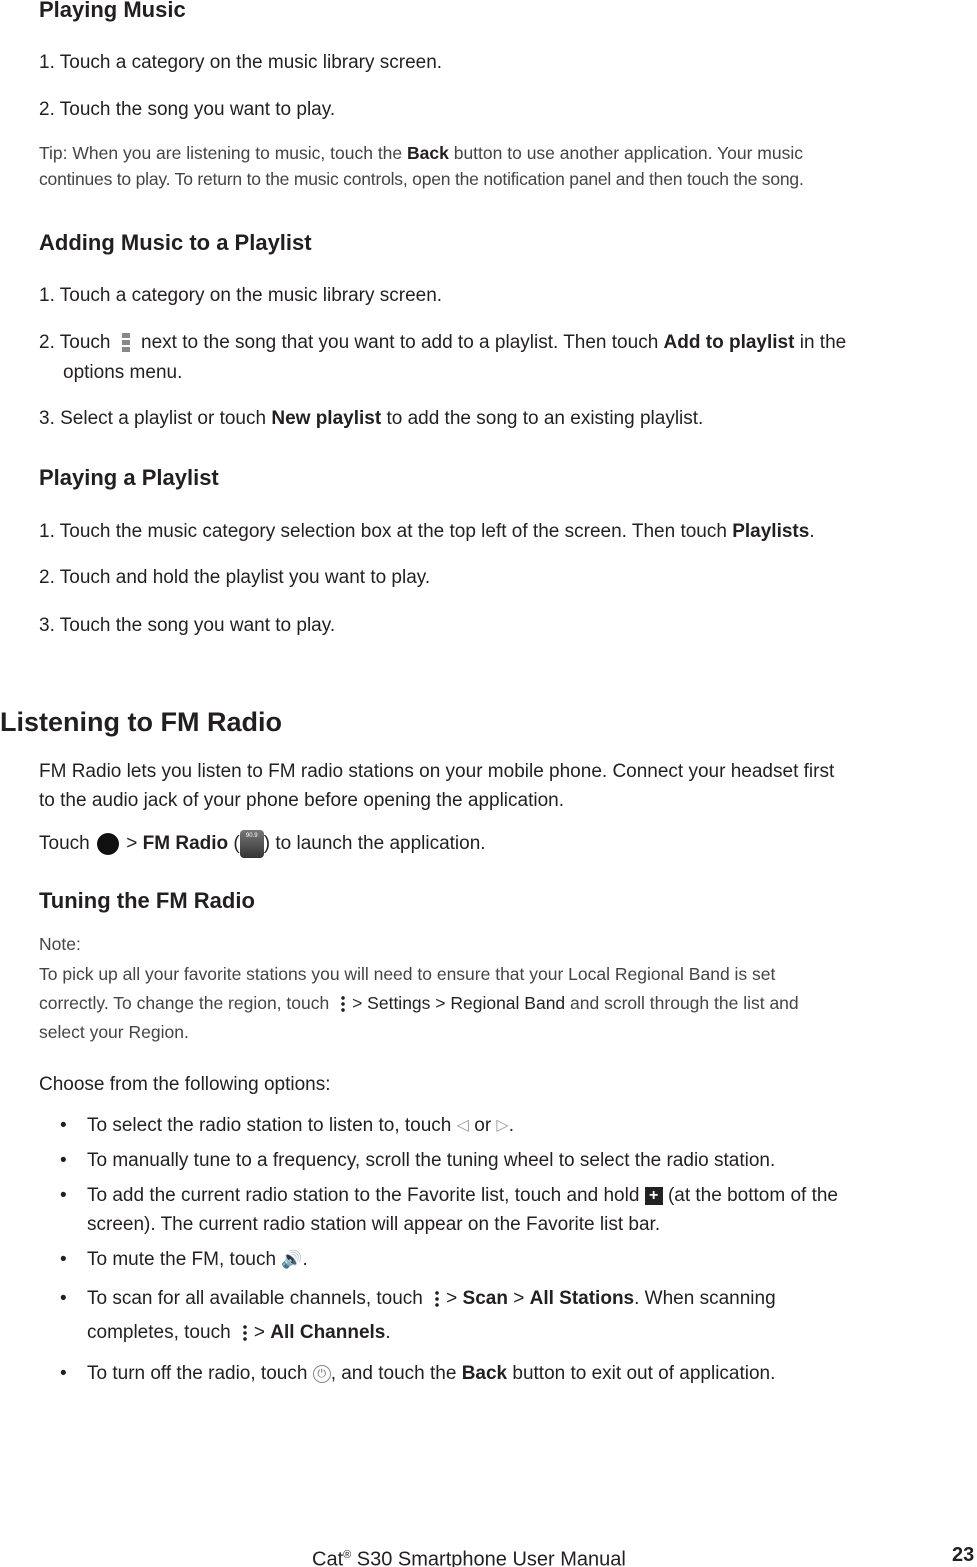 The height and width of the screenshot is (1567, 977). I want to click on heading-fm-radio: Listening to FM Radio, so click(141, 722).